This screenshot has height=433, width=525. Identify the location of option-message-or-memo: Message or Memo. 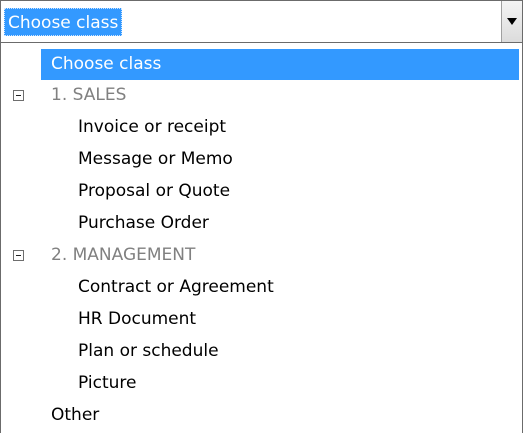
(155, 159).